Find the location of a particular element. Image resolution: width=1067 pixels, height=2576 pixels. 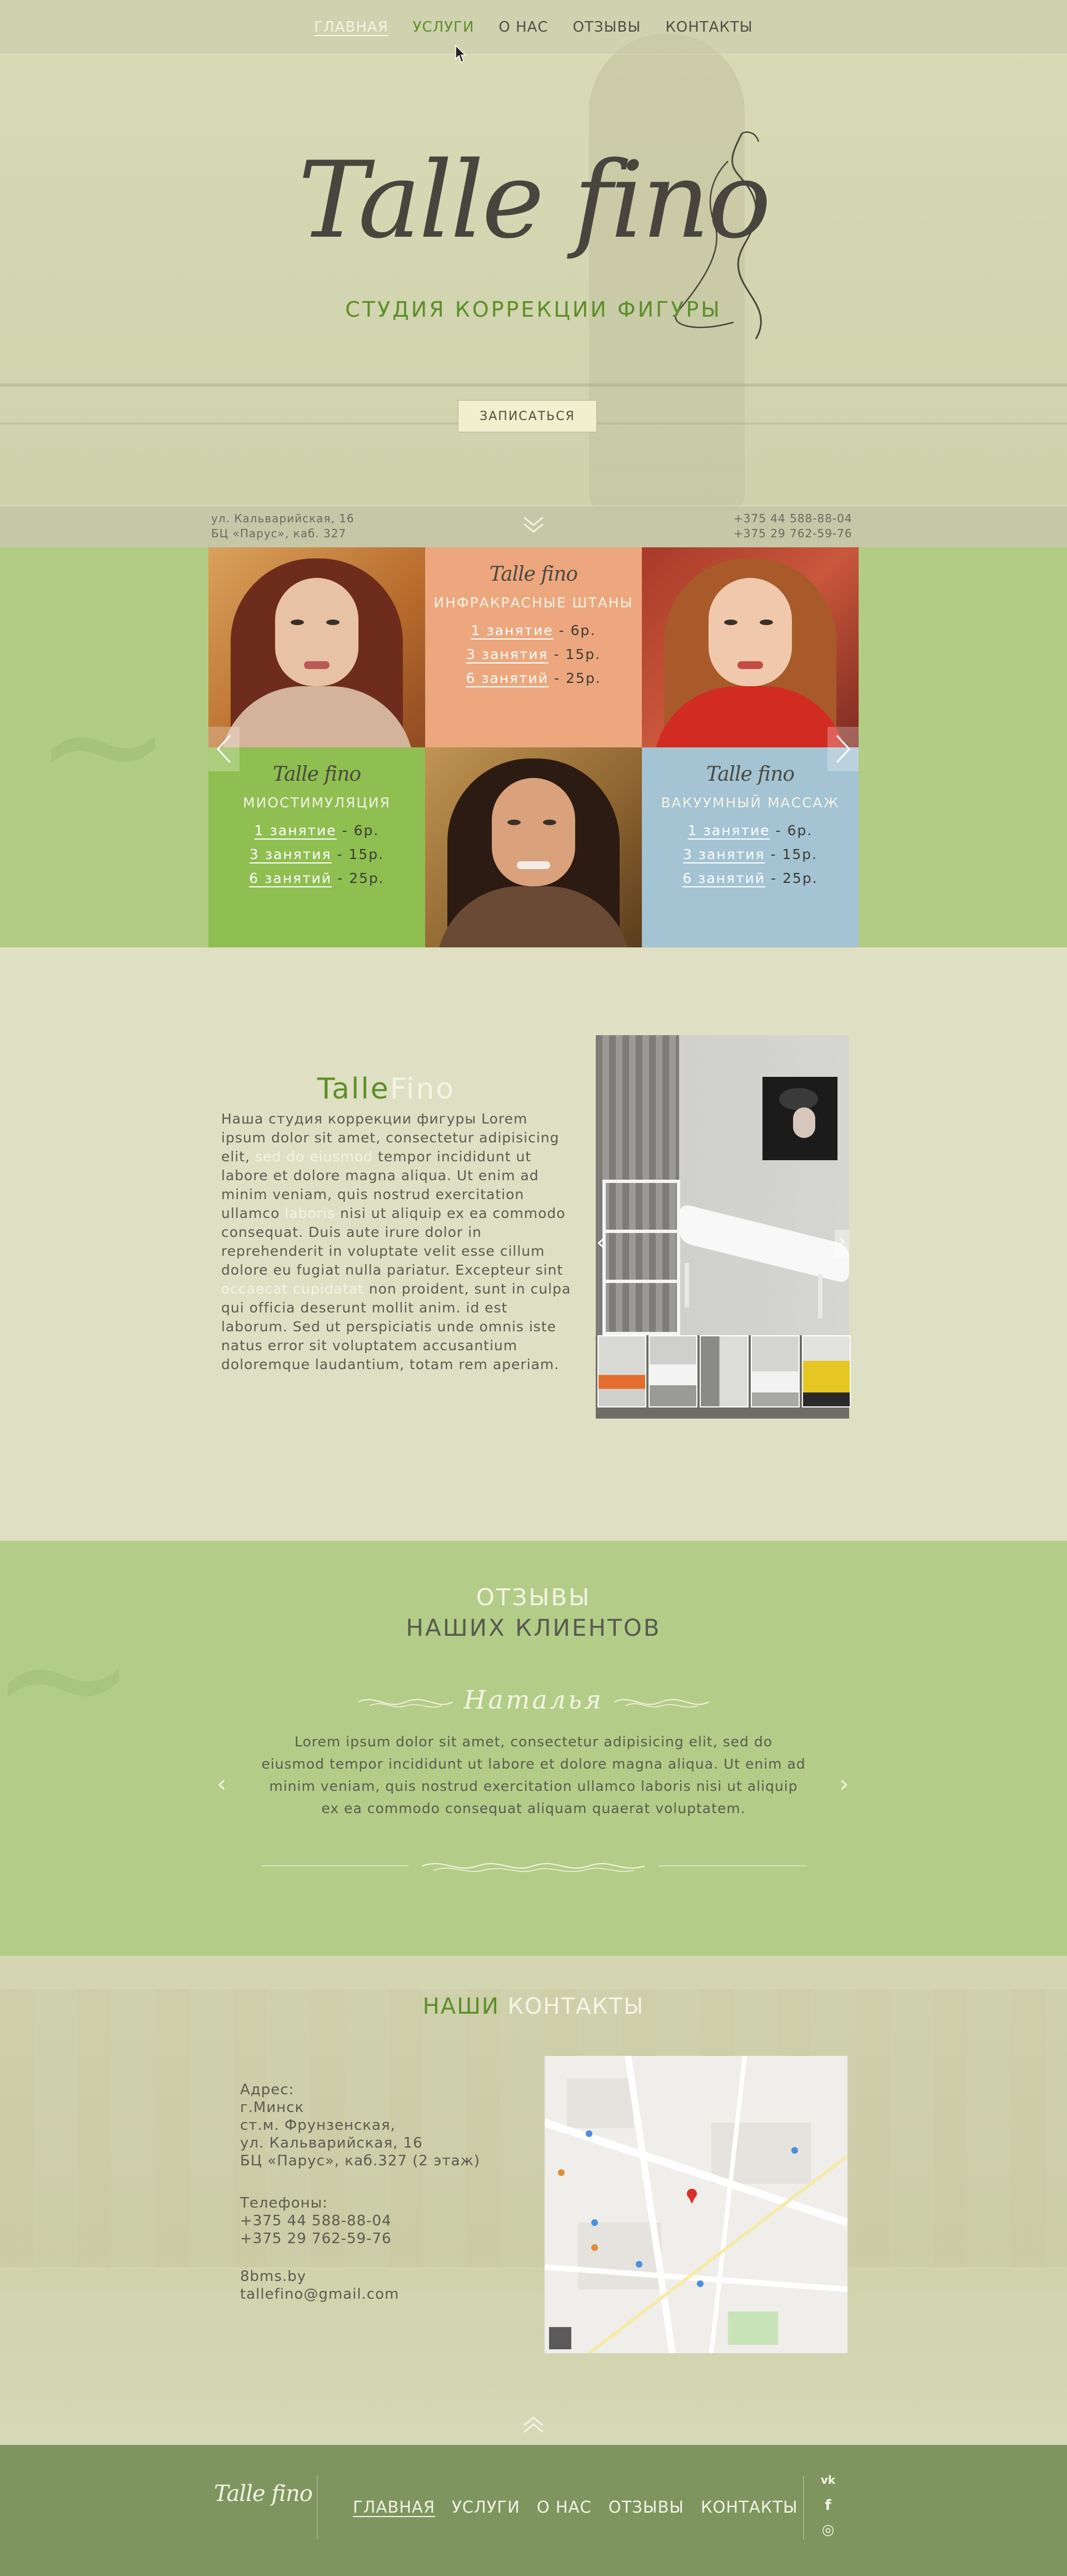

nav-item-about: О НАС is located at coordinates (523, 27).